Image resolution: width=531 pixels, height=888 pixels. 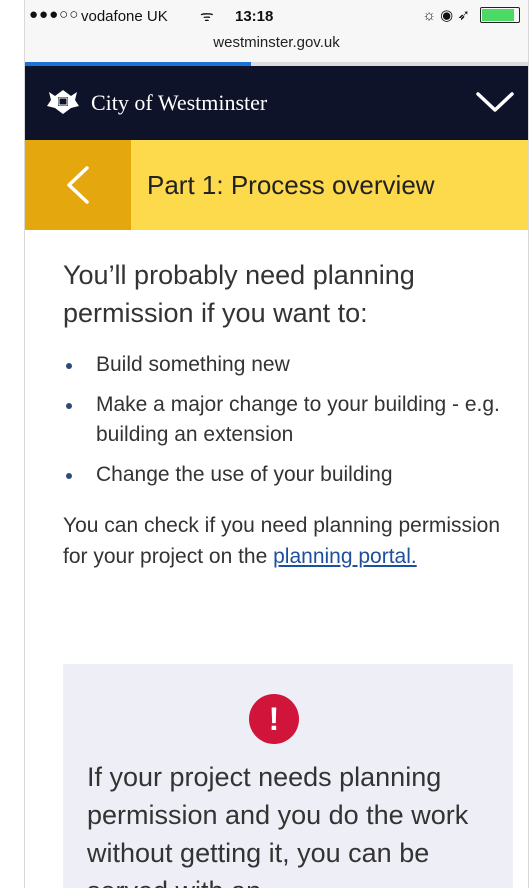 I want to click on site-name: City of Westminster, so click(x=179, y=103).